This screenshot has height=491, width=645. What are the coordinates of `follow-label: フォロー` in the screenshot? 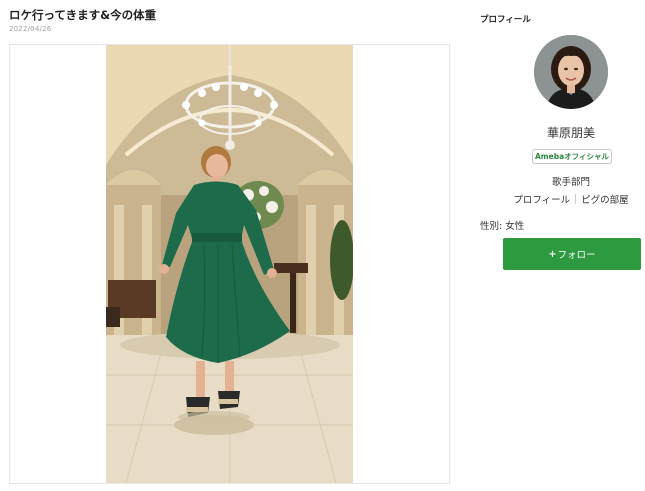 It's located at (576, 255).